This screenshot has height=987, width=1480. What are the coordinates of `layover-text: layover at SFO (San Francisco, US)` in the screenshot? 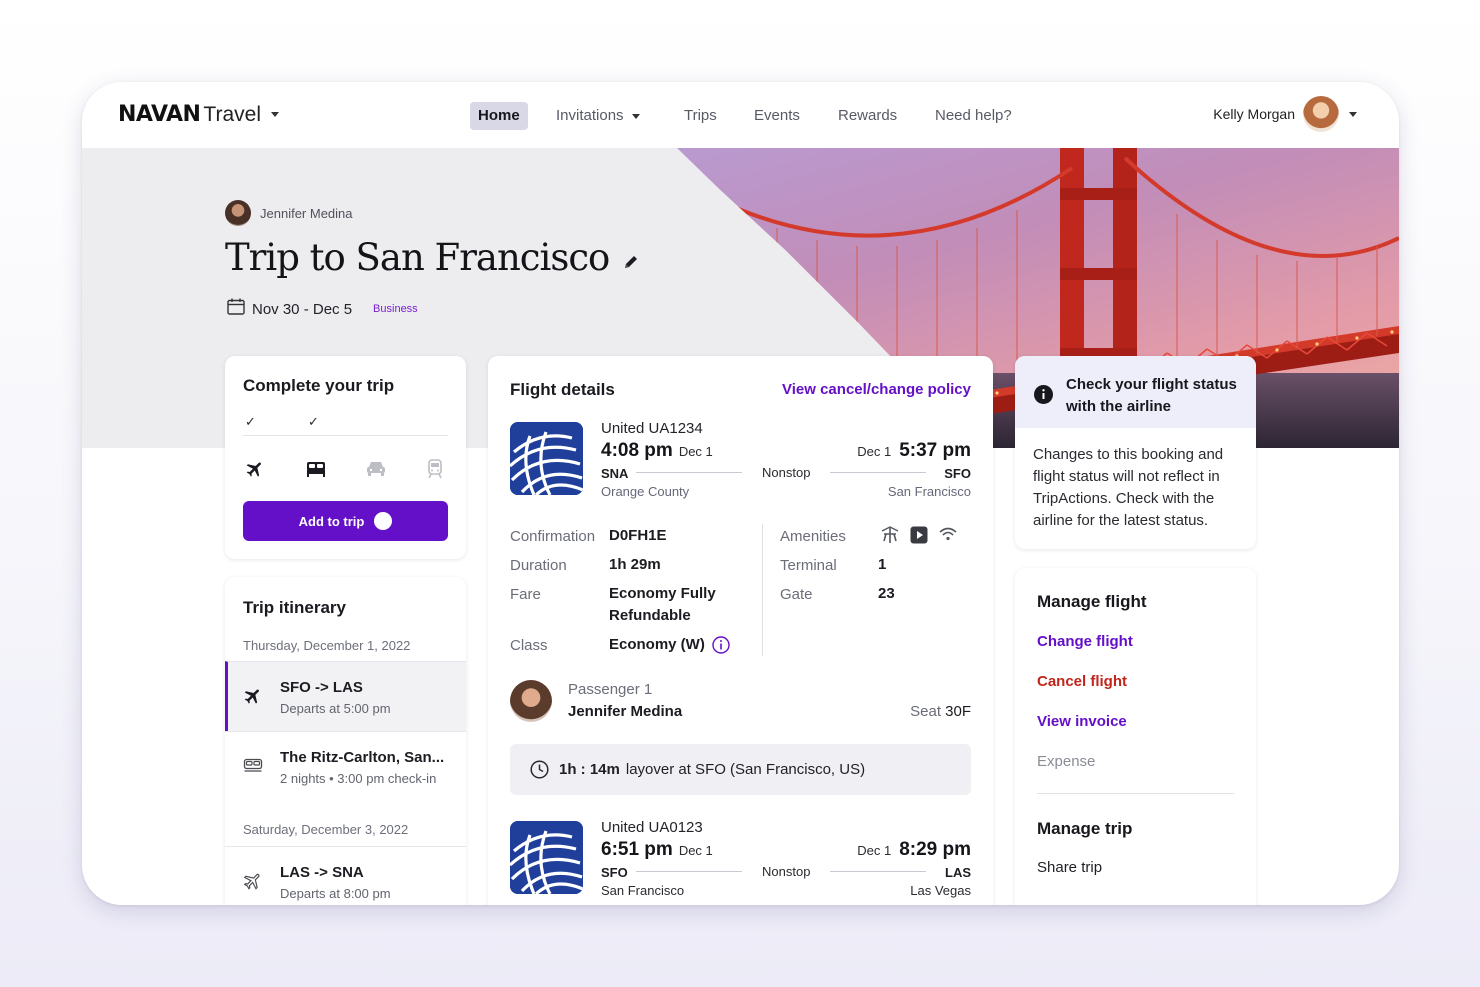 It's located at (745, 769).